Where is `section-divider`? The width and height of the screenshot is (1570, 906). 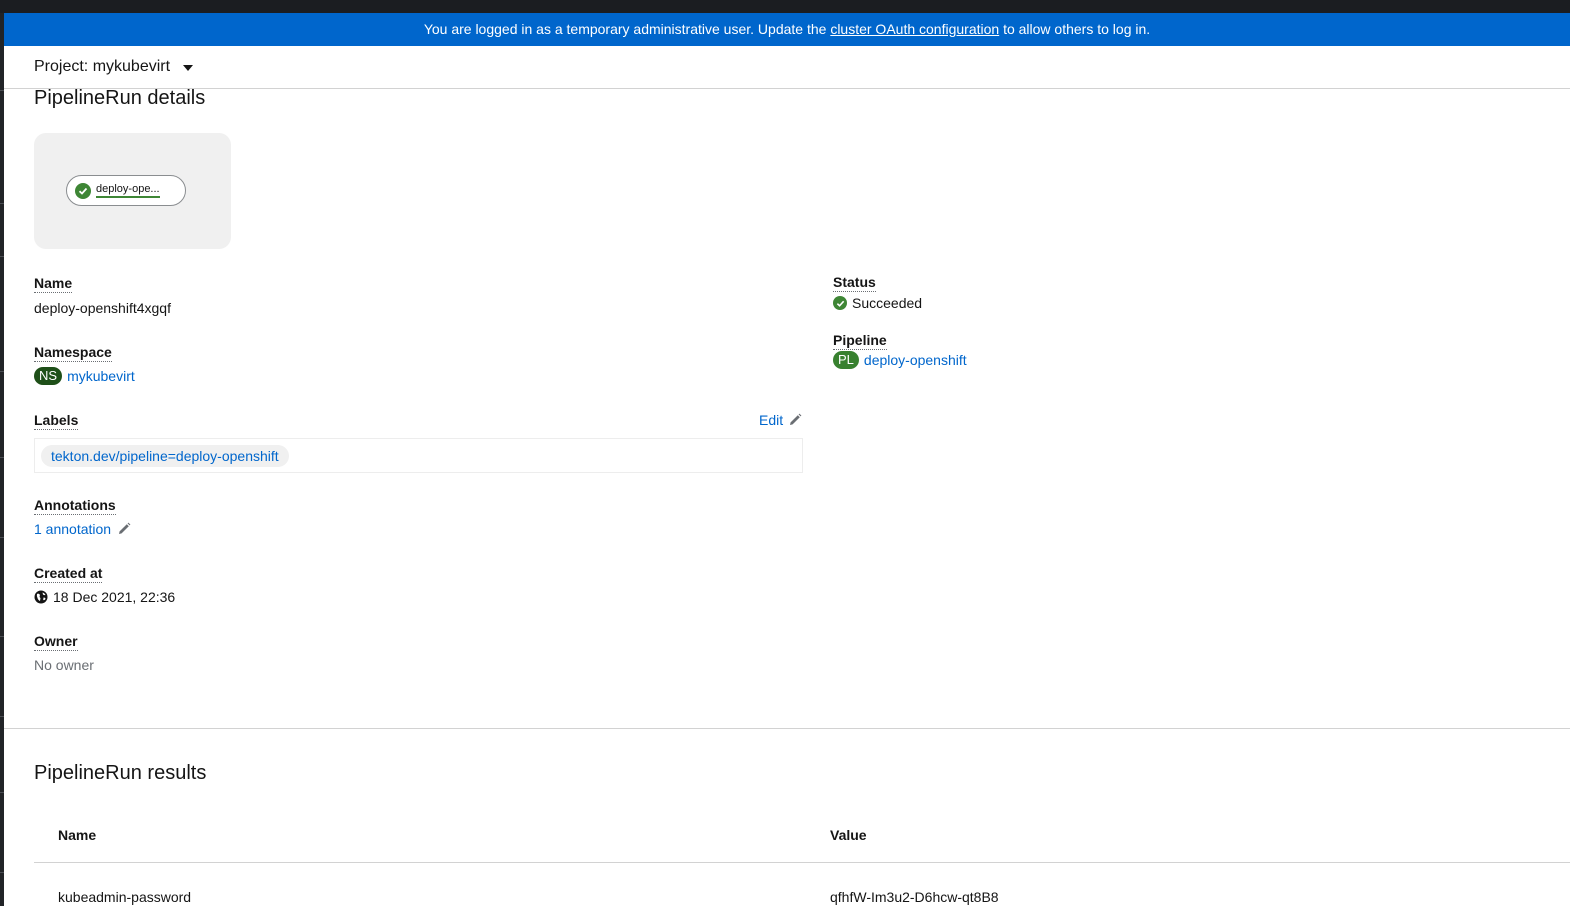
section-divider is located at coordinates (787, 728).